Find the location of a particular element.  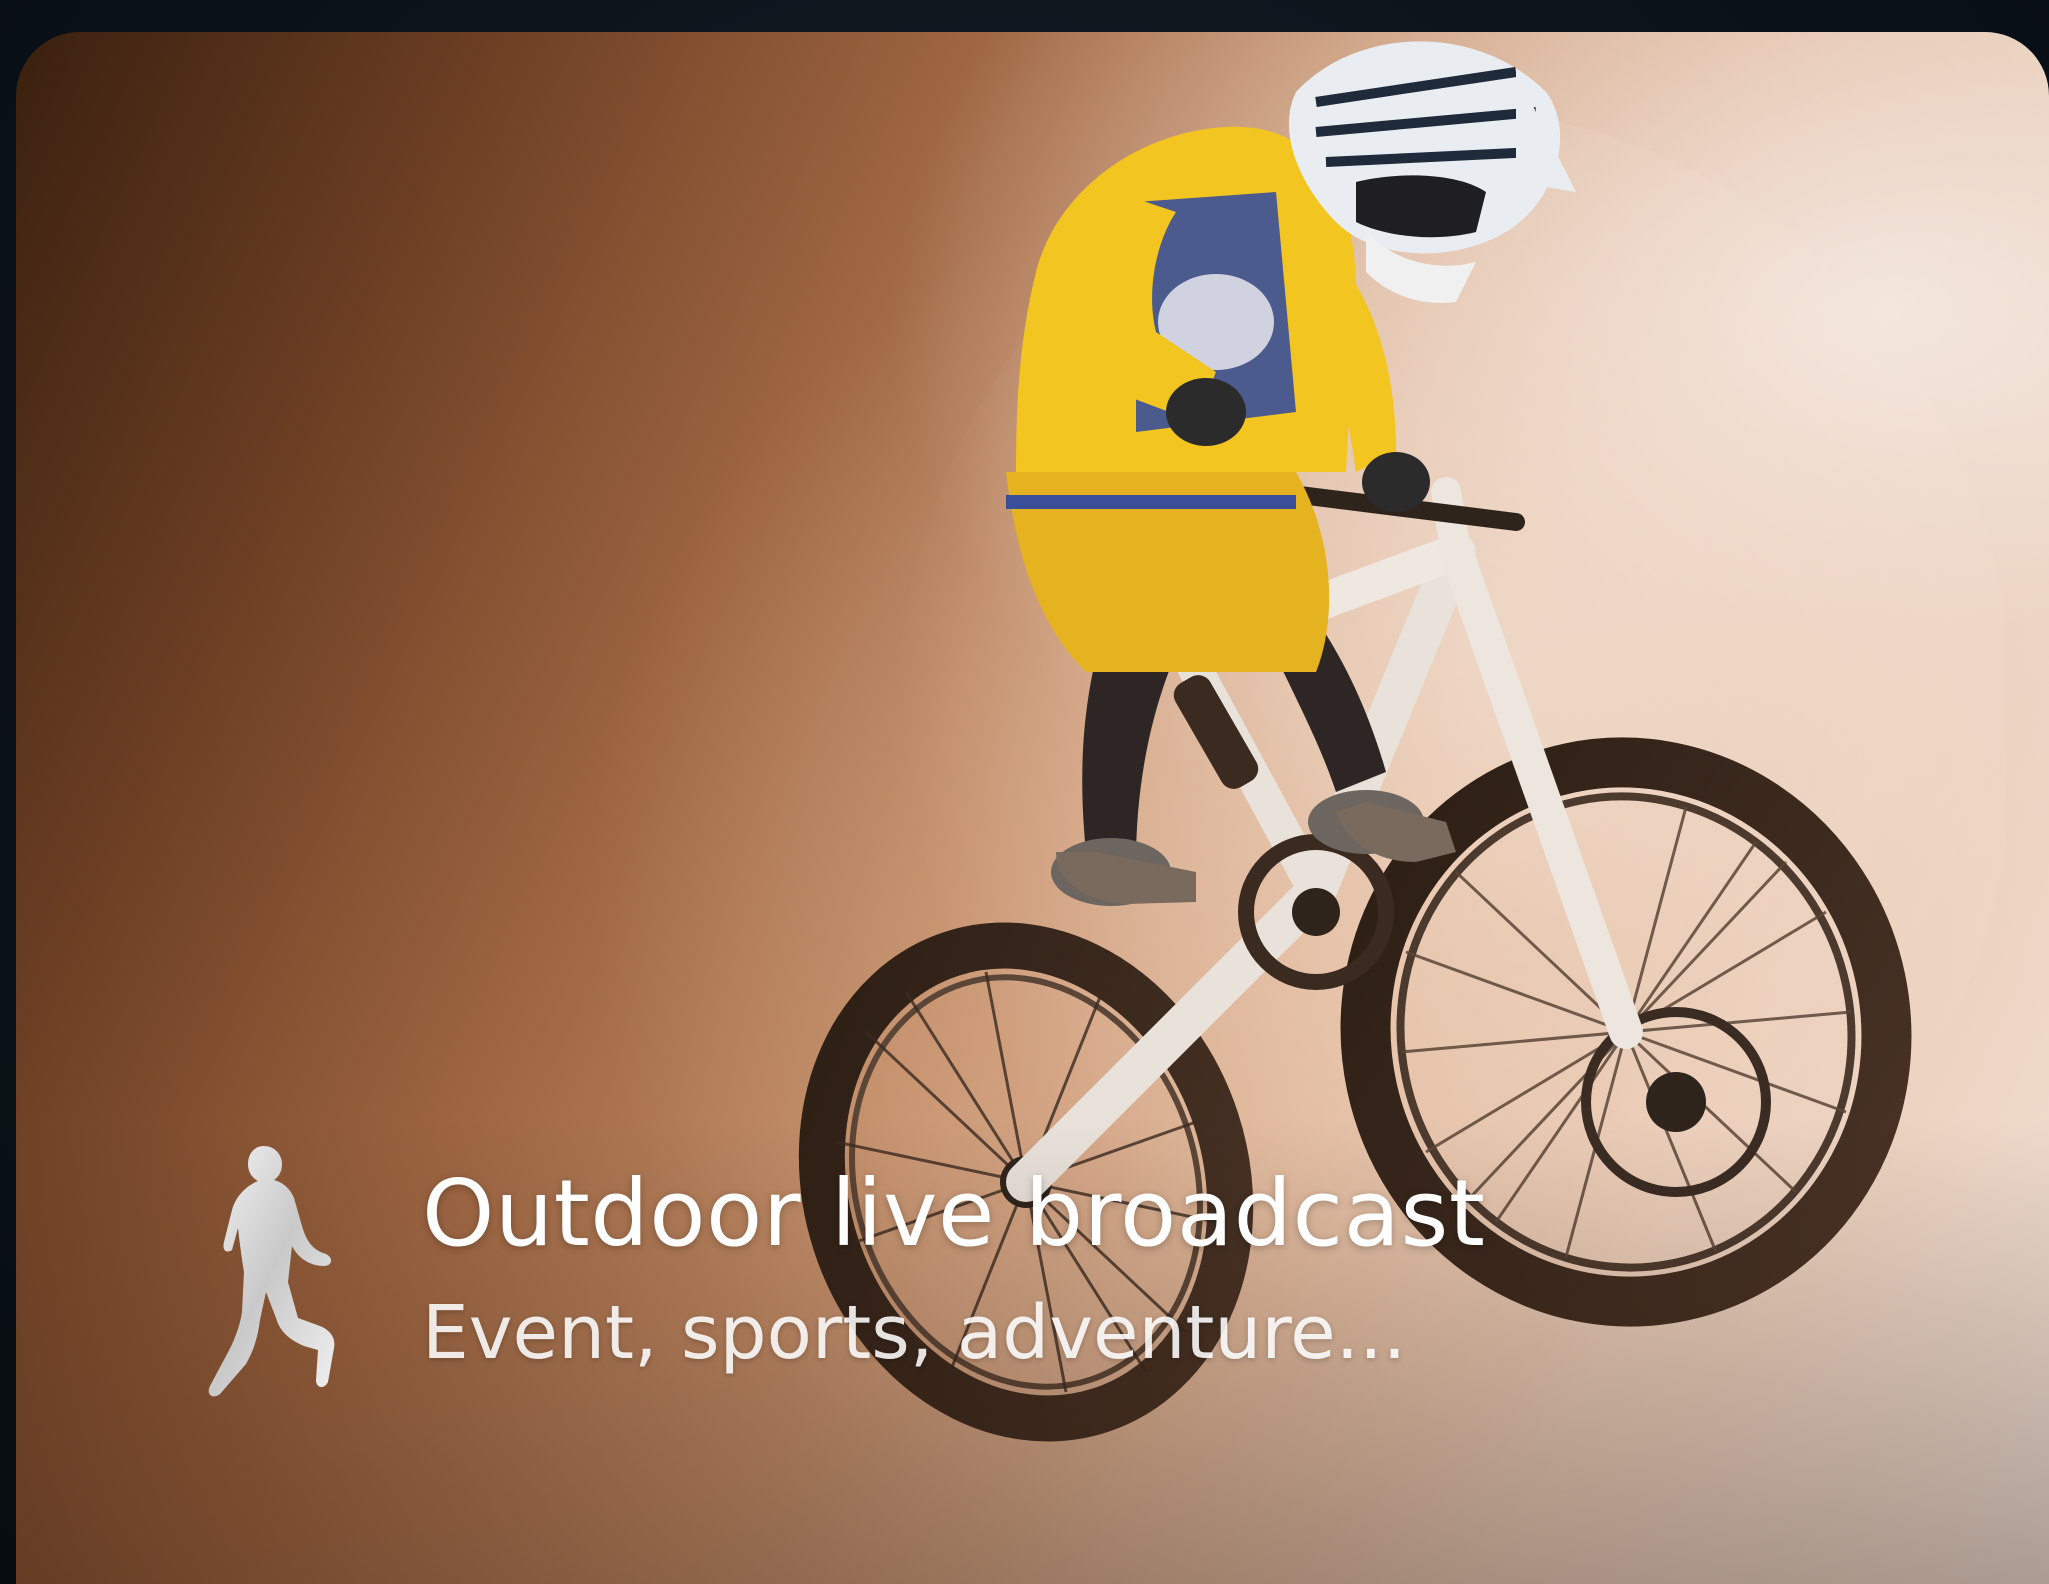

card-title: Outdoor live broadcast is located at coordinates (954, 1213).